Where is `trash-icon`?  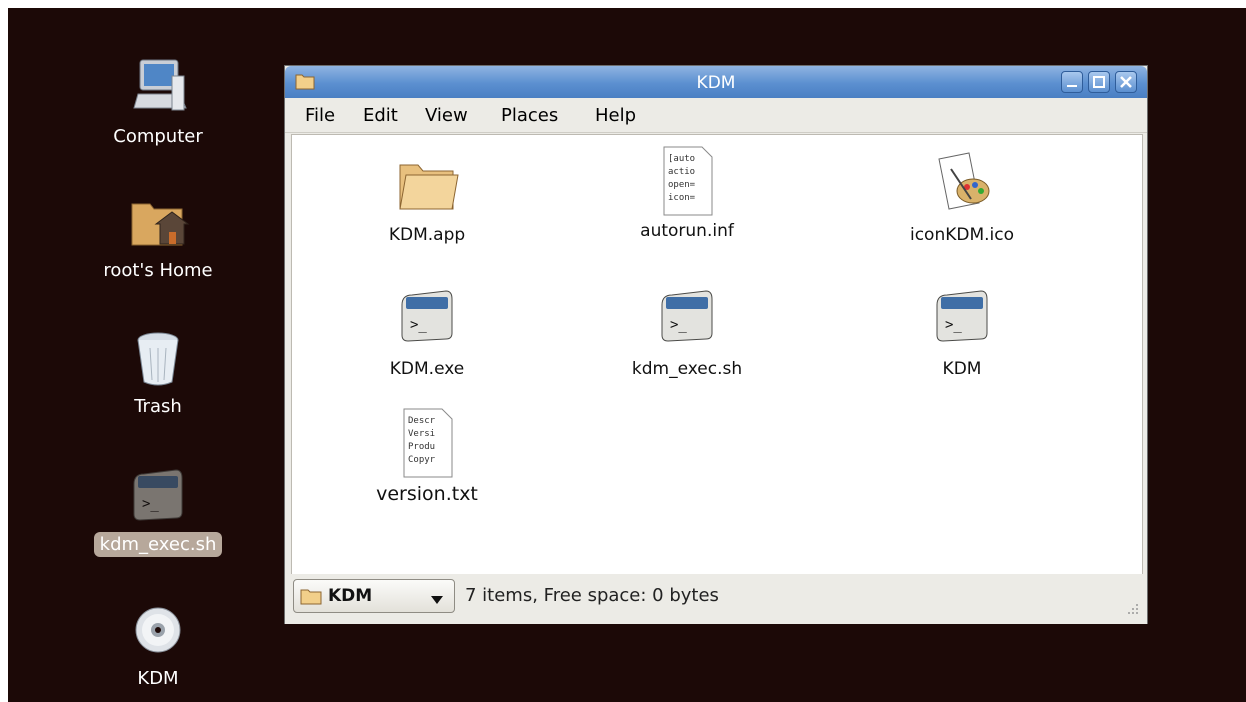 trash-icon is located at coordinates (158, 358).